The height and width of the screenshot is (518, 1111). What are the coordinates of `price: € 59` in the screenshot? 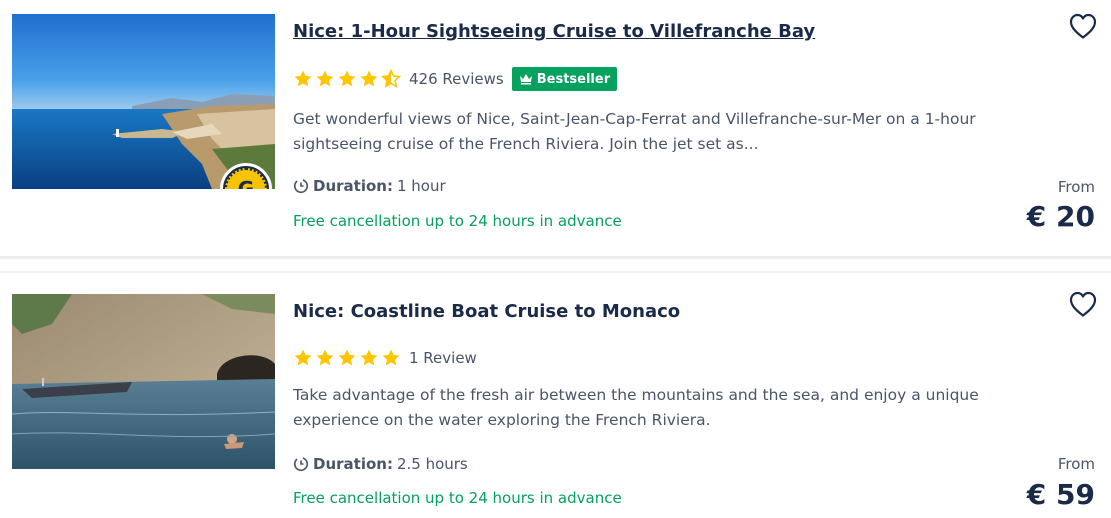 It's located at (1060, 494).